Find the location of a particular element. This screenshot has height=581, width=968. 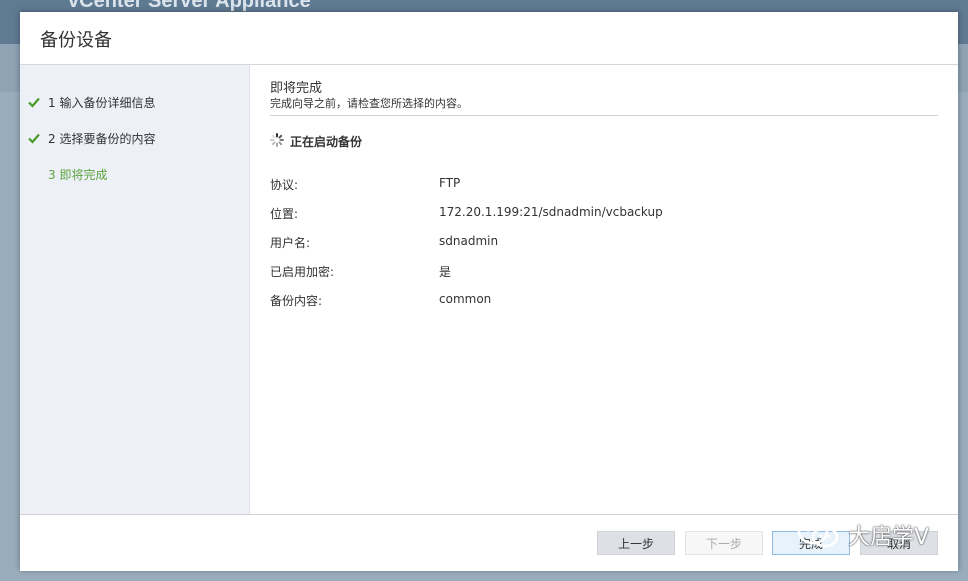

status-text: 正在启动备份 is located at coordinates (326, 142).